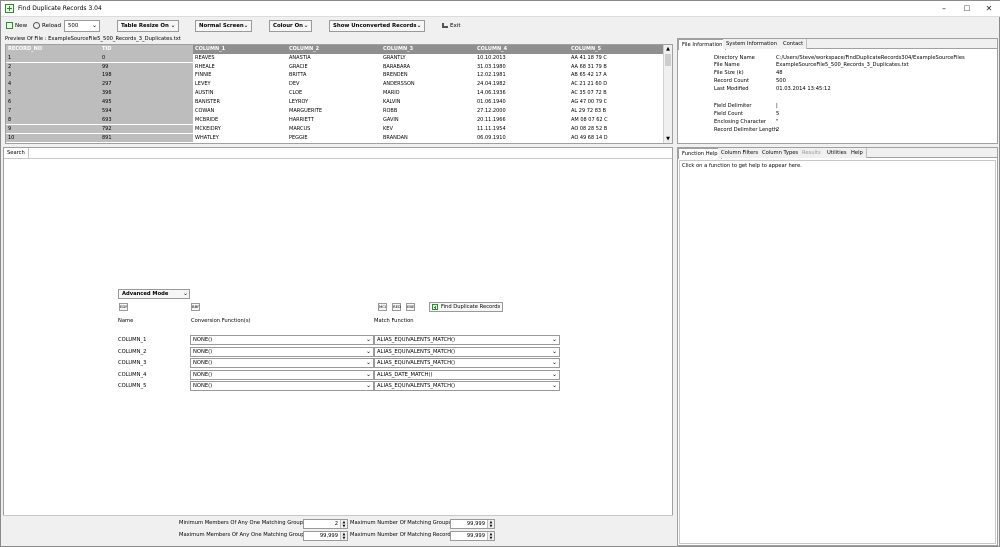 The image size is (1000, 547). What do you see at coordinates (702, 44) in the screenshot?
I see `tab-file-information: File Information` at bounding box center [702, 44].